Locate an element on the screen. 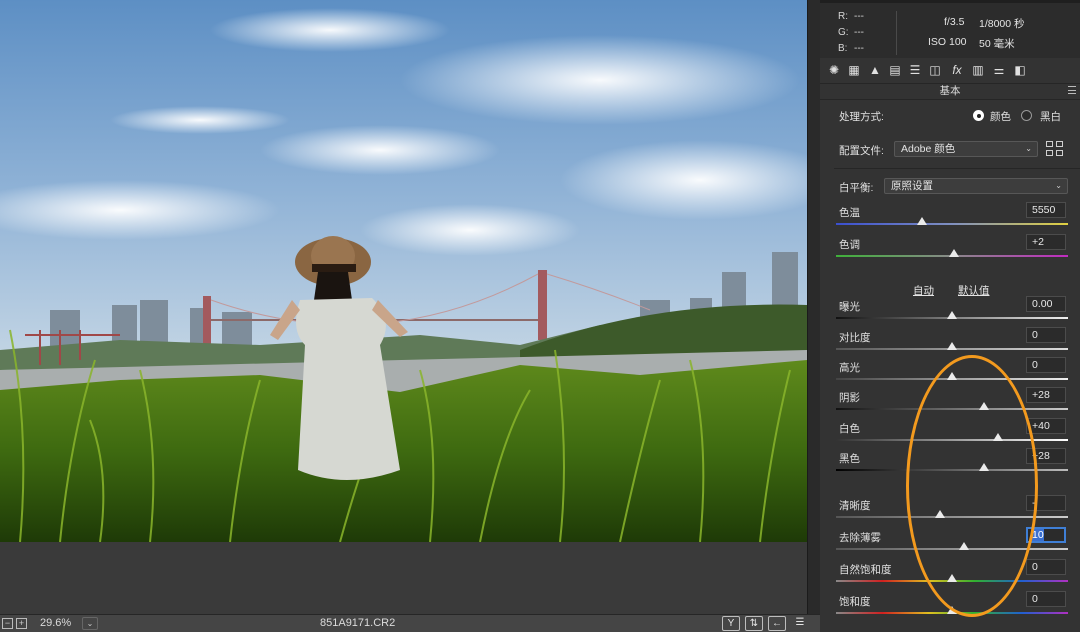 Image resolution: width=1080 pixels, height=632 pixels. info-separator is located at coordinates (896, 33).